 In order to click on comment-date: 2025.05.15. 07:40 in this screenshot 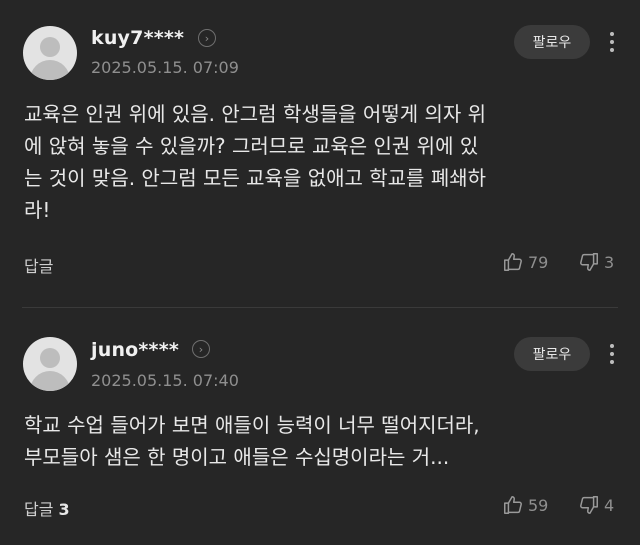, I will do `click(165, 380)`.